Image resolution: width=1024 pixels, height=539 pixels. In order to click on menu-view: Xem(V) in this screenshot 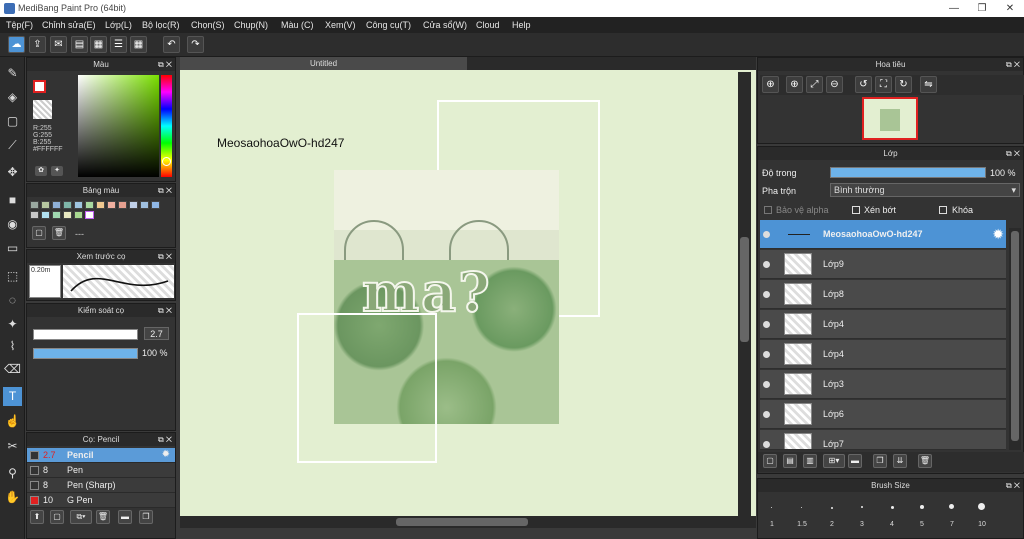, I will do `click(340, 25)`.